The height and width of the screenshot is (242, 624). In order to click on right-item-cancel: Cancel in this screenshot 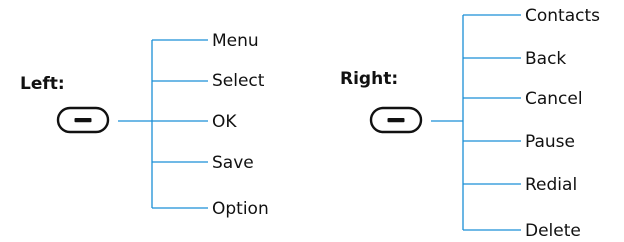, I will do `click(554, 99)`.